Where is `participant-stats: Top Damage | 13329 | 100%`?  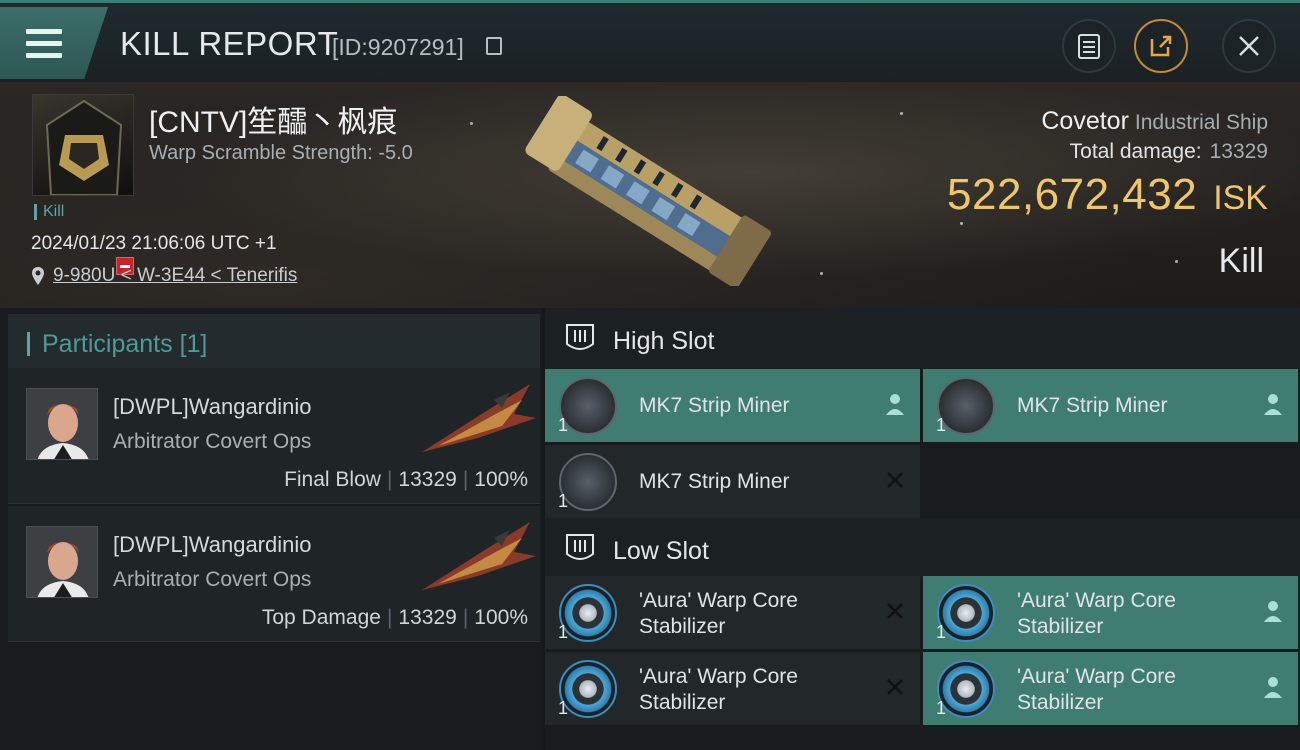
participant-stats: Top Damage | 13329 | 100% is located at coordinates (394, 617).